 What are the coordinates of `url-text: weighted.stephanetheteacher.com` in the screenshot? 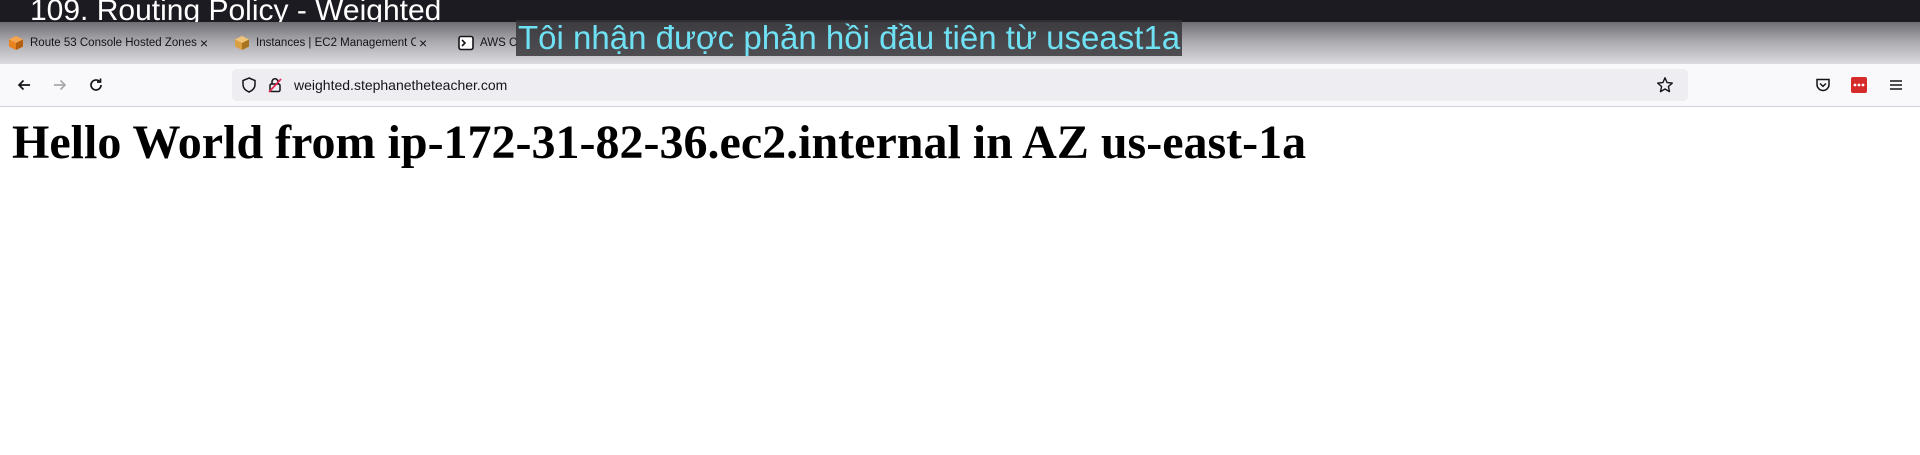 It's located at (400, 85).